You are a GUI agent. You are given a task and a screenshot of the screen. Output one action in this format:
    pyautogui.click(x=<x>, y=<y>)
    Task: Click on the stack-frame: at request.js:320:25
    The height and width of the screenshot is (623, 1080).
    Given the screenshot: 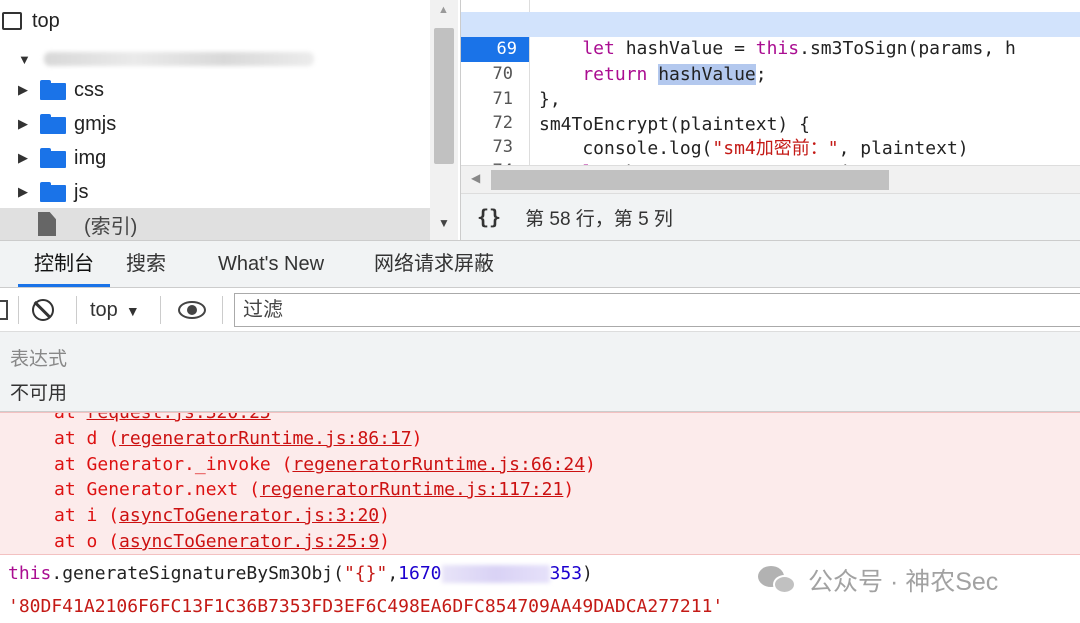 What is the action you would take?
    pyautogui.click(x=162, y=419)
    